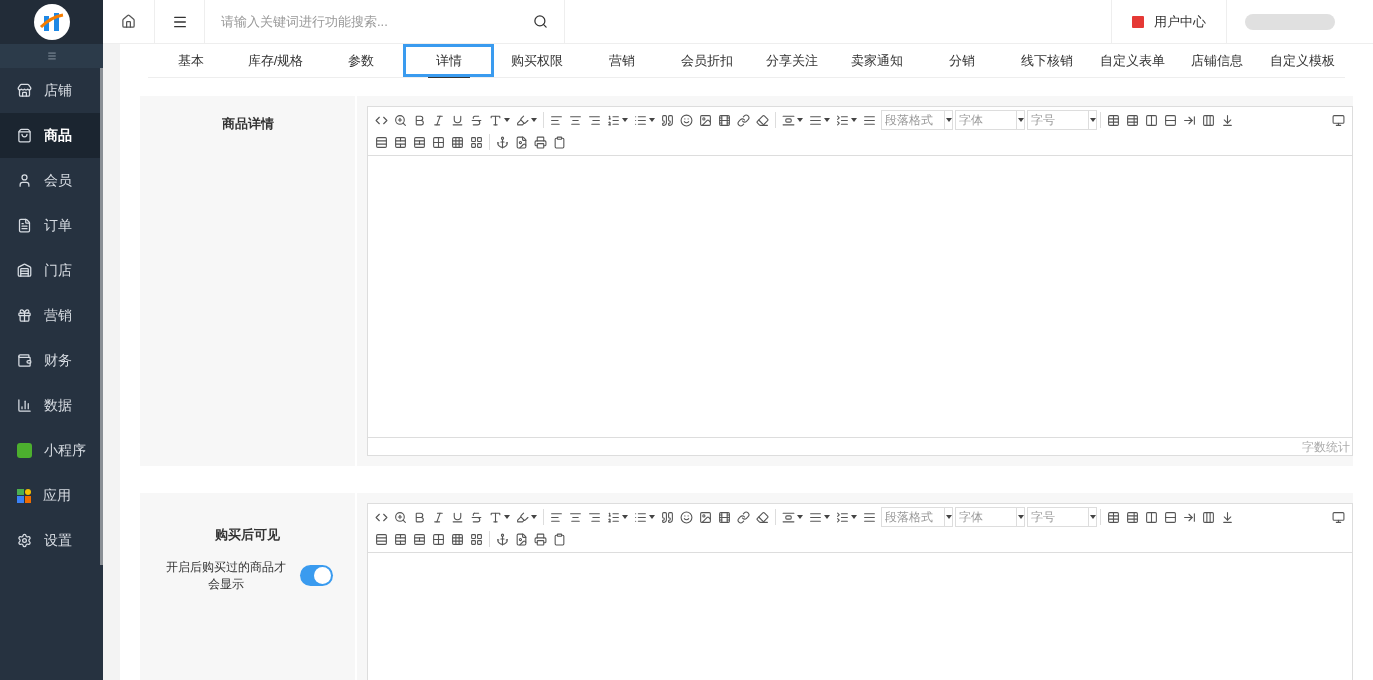 The height and width of the screenshot is (680, 1373). Describe the element at coordinates (1169, 21) in the screenshot. I see `user-center-link: 用户中心` at that location.